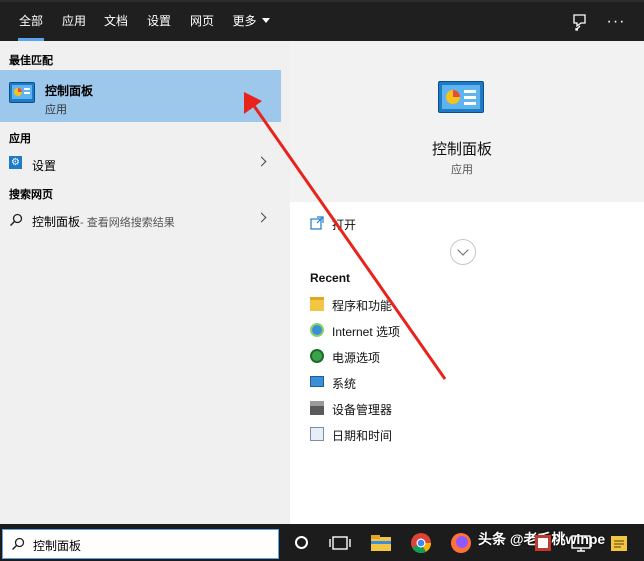  Describe the element at coordinates (381, 543) in the screenshot. I see `file-explorer-icon` at that location.